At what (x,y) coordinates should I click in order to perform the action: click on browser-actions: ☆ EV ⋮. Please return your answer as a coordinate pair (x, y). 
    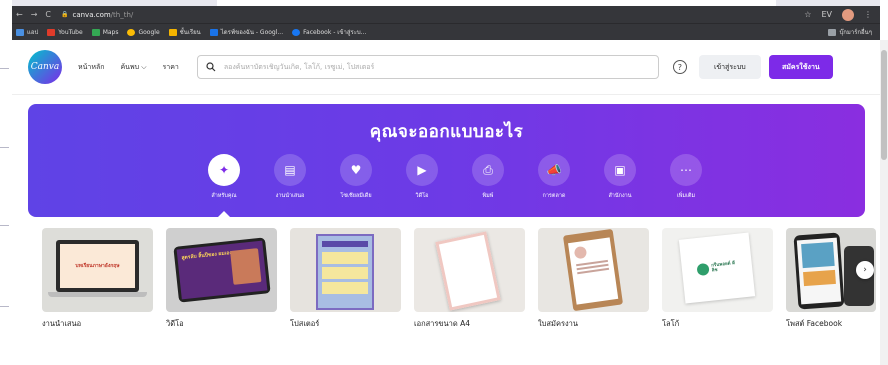
    Looking at the image, I should click on (842, 14).